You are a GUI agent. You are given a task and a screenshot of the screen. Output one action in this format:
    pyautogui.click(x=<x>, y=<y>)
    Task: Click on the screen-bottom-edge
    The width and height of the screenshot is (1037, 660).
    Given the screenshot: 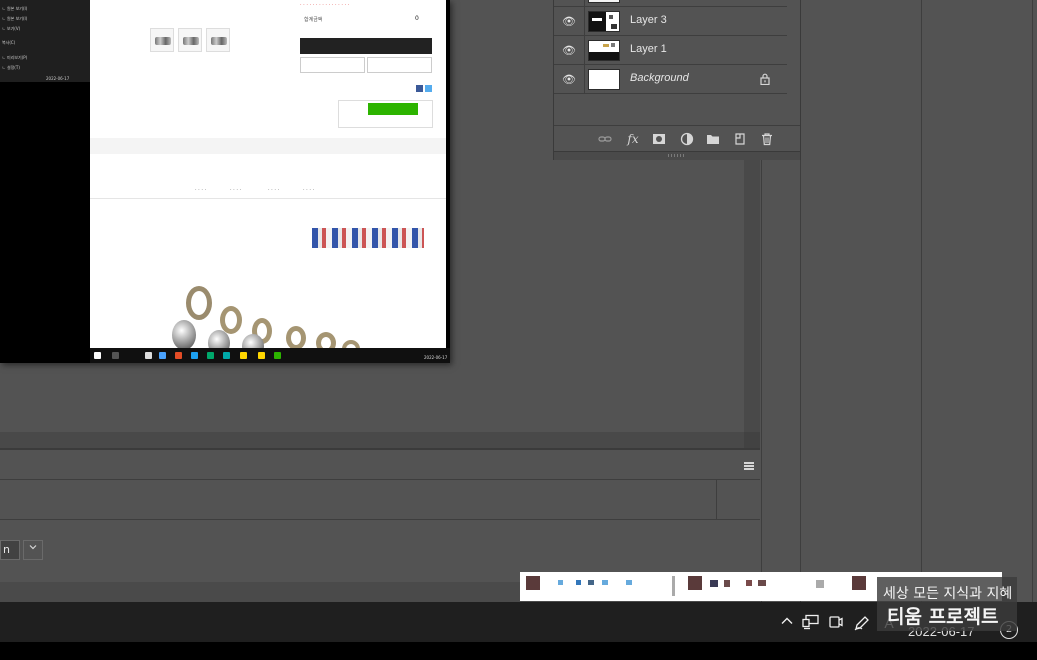 What is the action you would take?
    pyautogui.click(x=518, y=651)
    